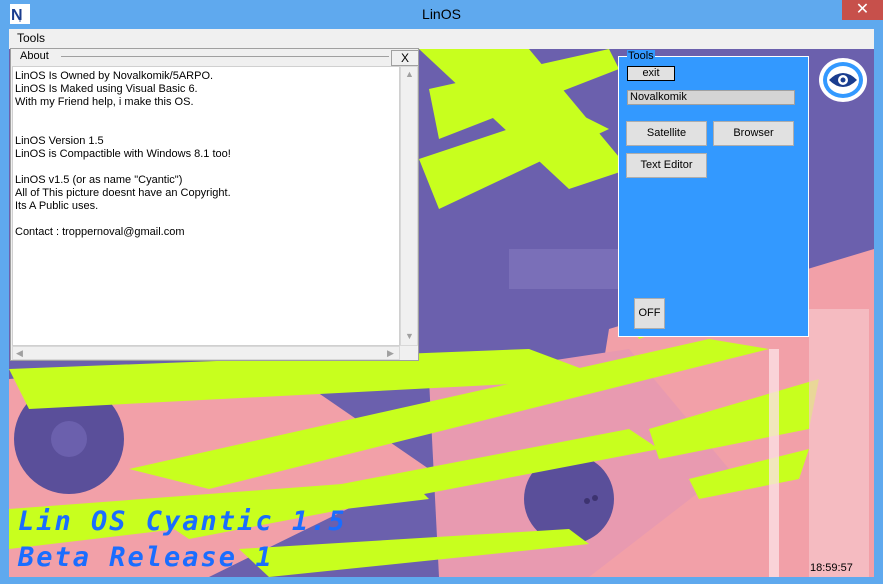  I want to click on scroll-left-icon: ◀, so click(19, 353).